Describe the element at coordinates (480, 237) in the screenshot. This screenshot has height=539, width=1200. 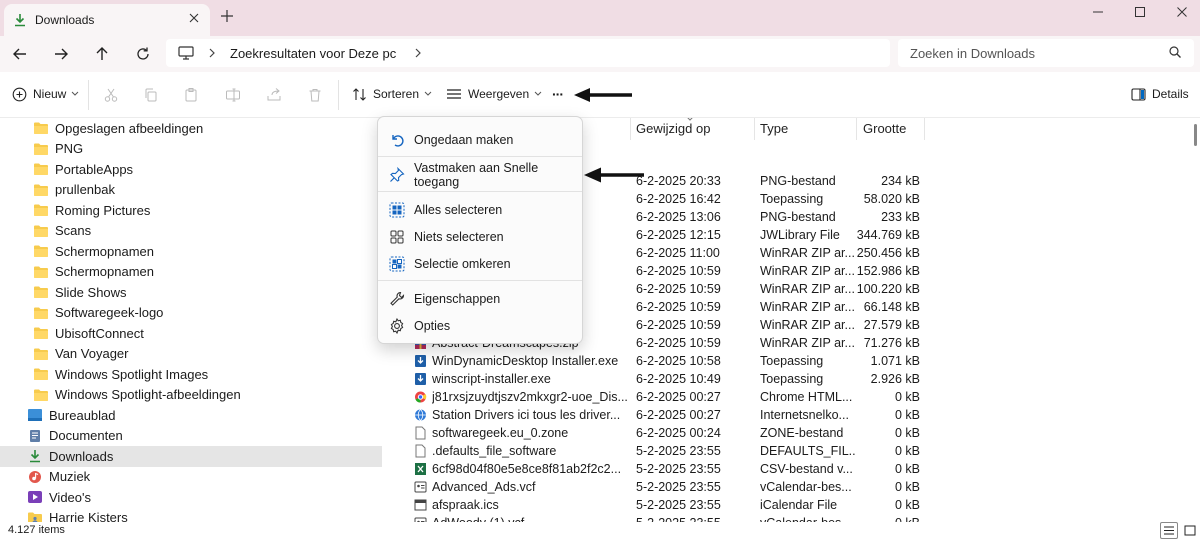
I see `menu-item-select-none: Niets selecteren` at that location.